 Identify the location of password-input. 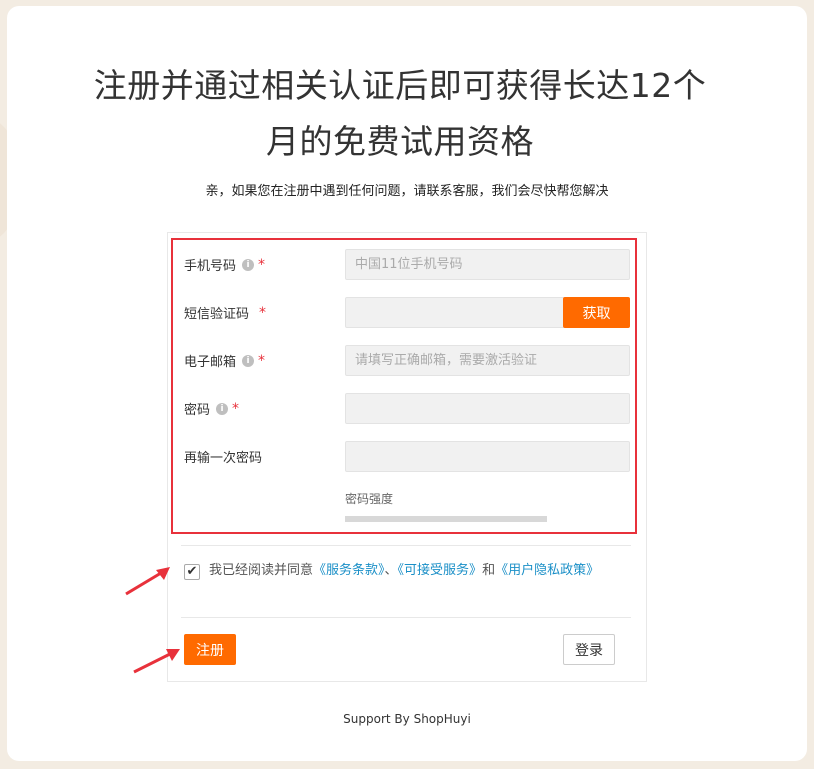
(487, 408).